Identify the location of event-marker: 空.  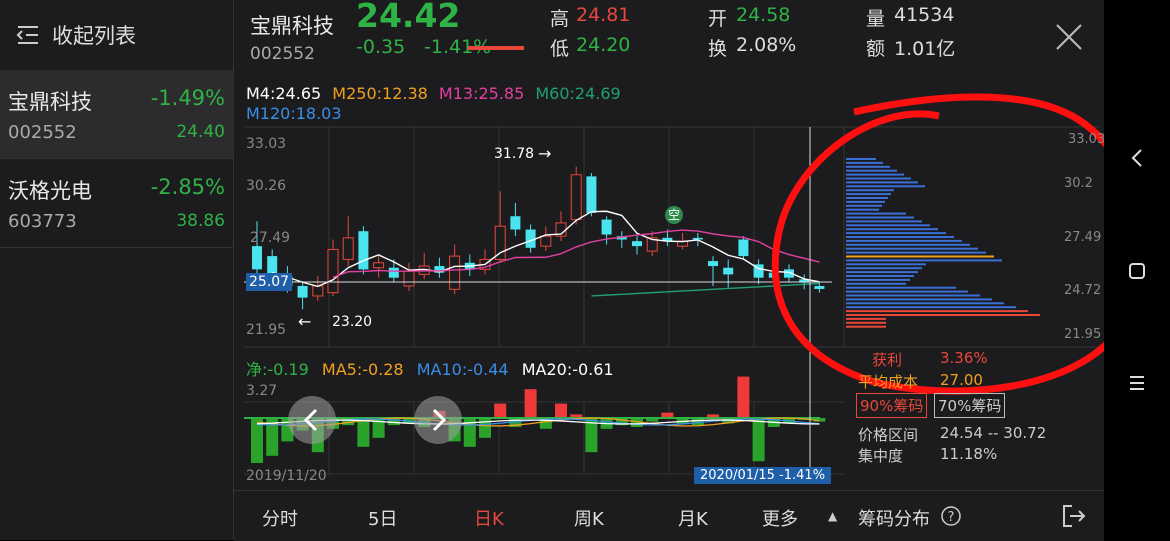
(674, 215).